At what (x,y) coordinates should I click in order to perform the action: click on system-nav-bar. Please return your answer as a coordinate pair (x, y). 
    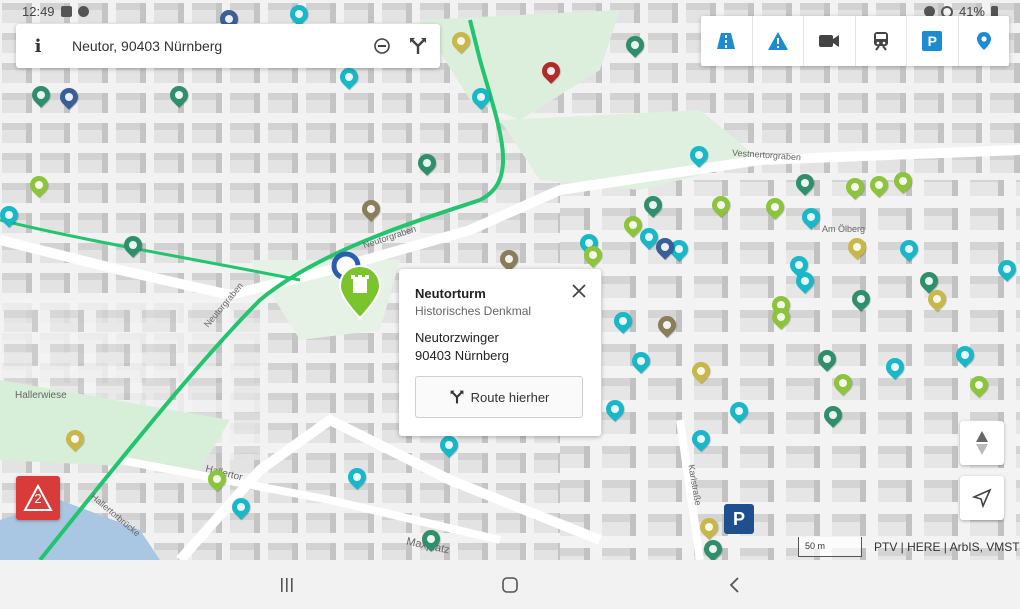
    Looking at the image, I should click on (510, 584).